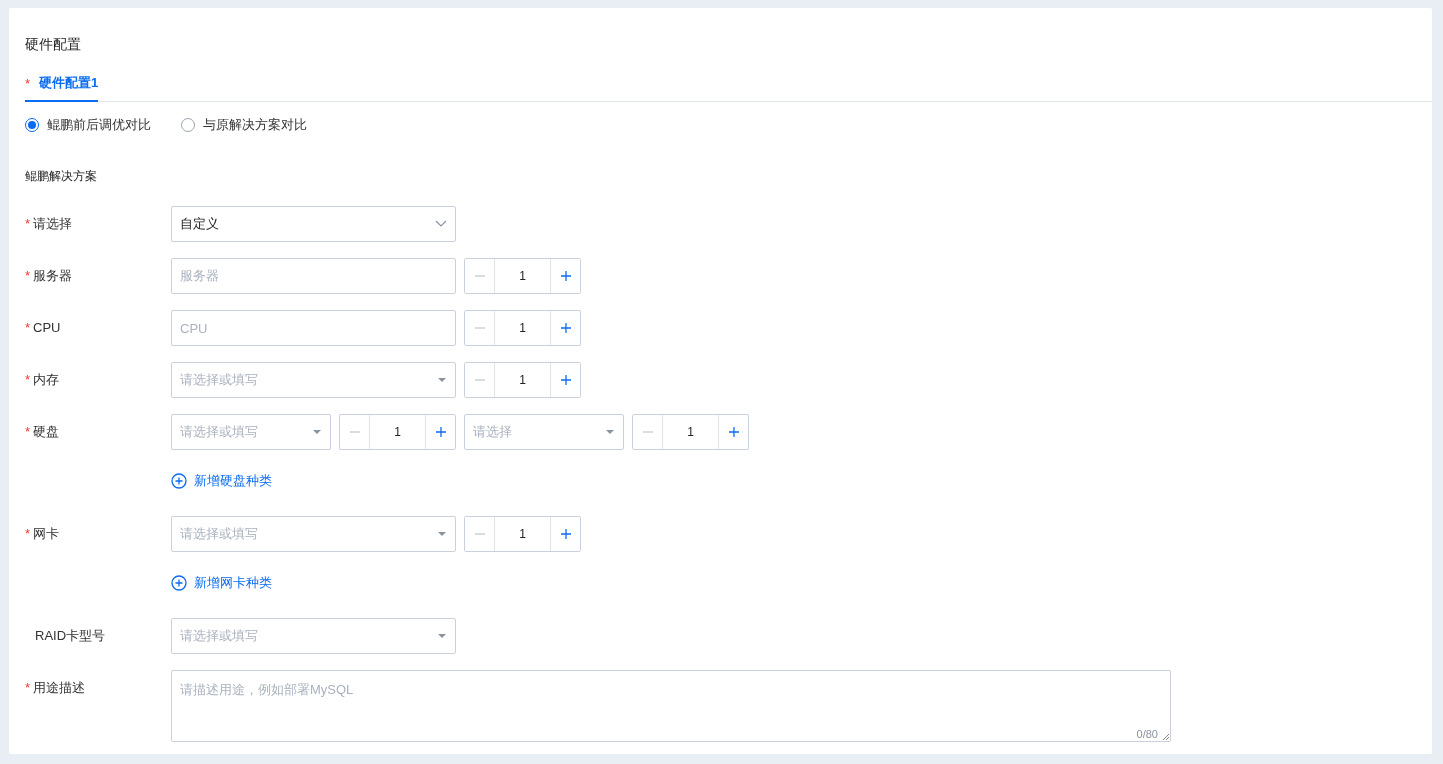 The width and height of the screenshot is (1443, 764). Describe the element at coordinates (801, 583) in the screenshot. I see `add-link: 新增网卡种类` at that location.